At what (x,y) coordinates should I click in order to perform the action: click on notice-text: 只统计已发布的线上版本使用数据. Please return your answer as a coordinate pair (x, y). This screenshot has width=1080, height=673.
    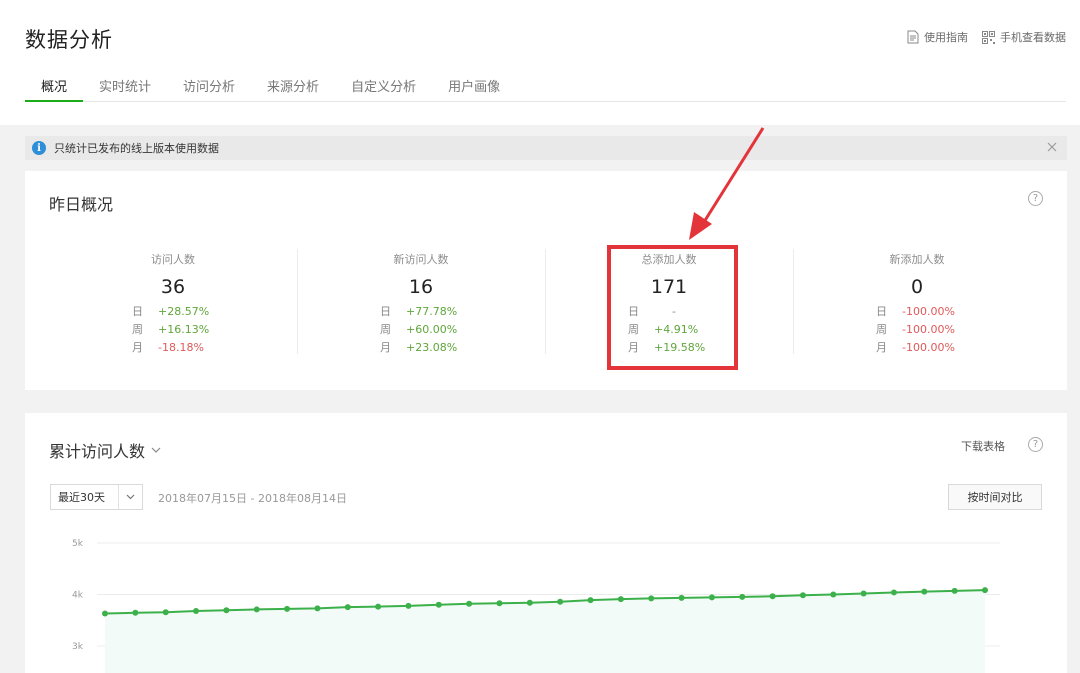
    Looking at the image, I should click on (136, 148).